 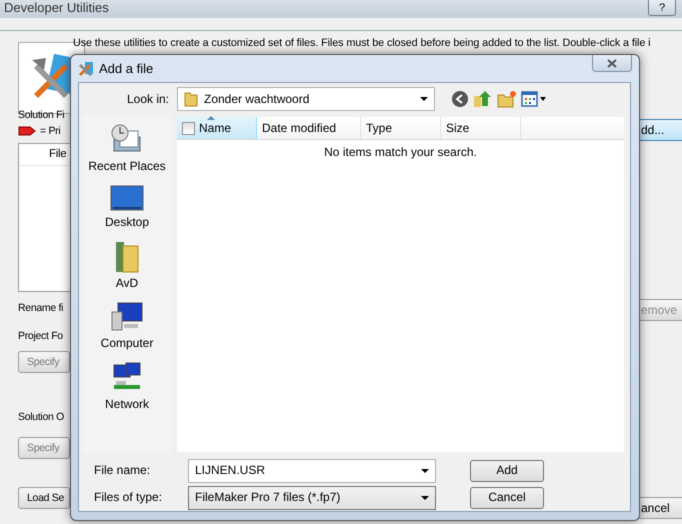 I want to click on file-type-dropdown: FileMaker Pro 7 files (*.fp7), so click(x=312, y=498).